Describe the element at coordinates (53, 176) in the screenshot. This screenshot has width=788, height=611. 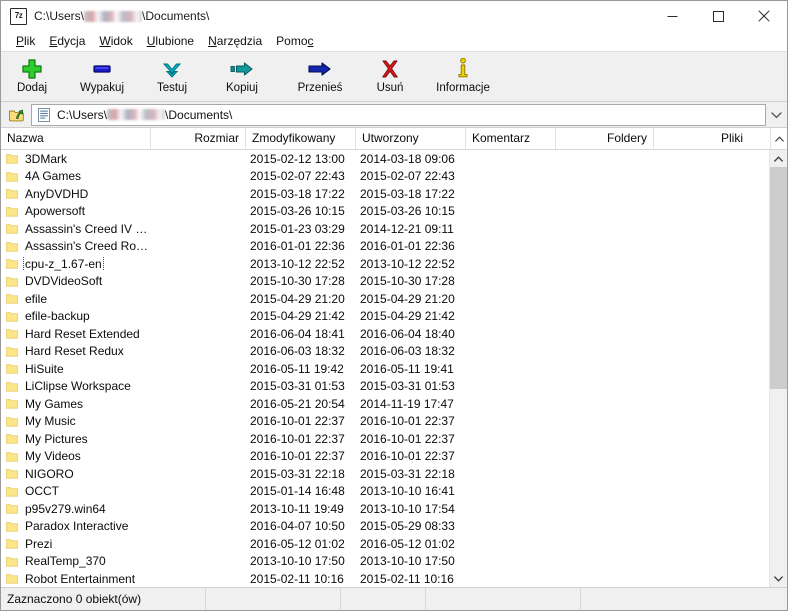
I see `cell-name-text: 4A Games` at that location.